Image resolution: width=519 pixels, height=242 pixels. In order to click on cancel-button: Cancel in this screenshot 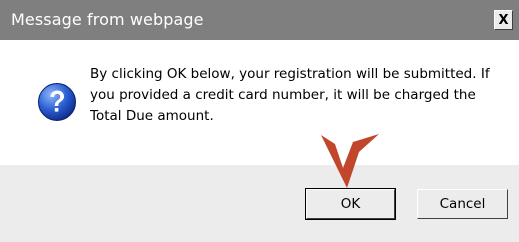, I will do `click(462, 204)`.